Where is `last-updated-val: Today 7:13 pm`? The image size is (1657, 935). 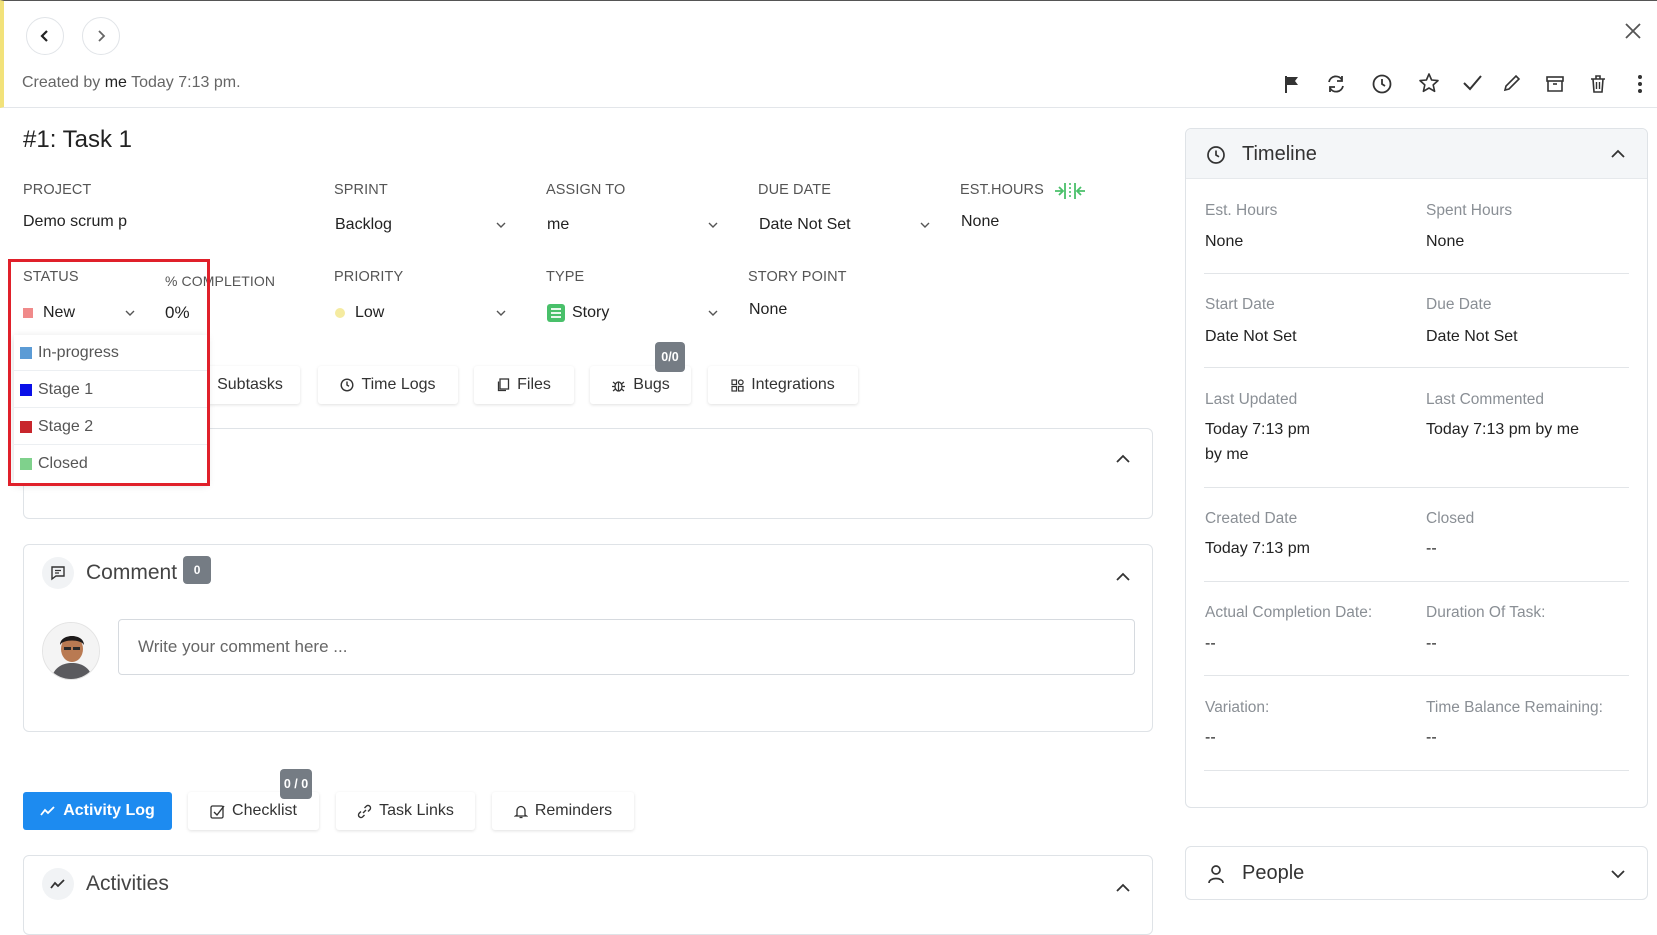
last-updated-val: Today 7:13 pm is located at coordinates (1257, 429).